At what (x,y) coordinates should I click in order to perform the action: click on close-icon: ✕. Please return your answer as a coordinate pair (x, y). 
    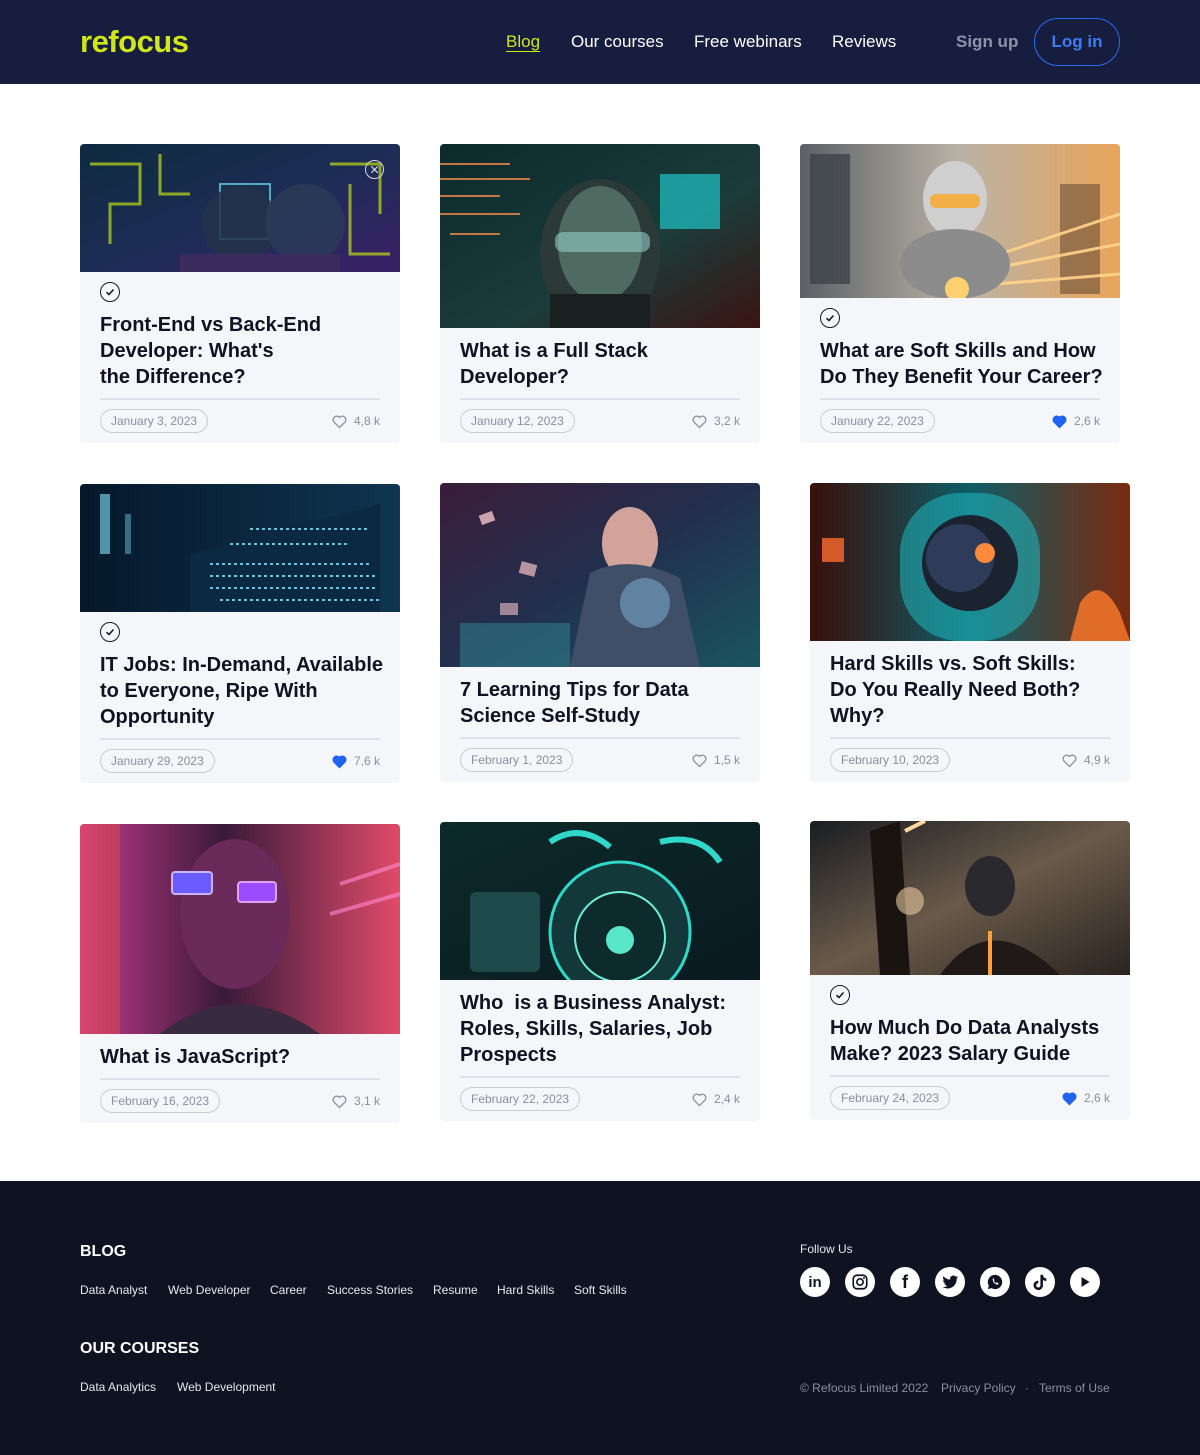
    Looking at the image, I should click on (374, 169).